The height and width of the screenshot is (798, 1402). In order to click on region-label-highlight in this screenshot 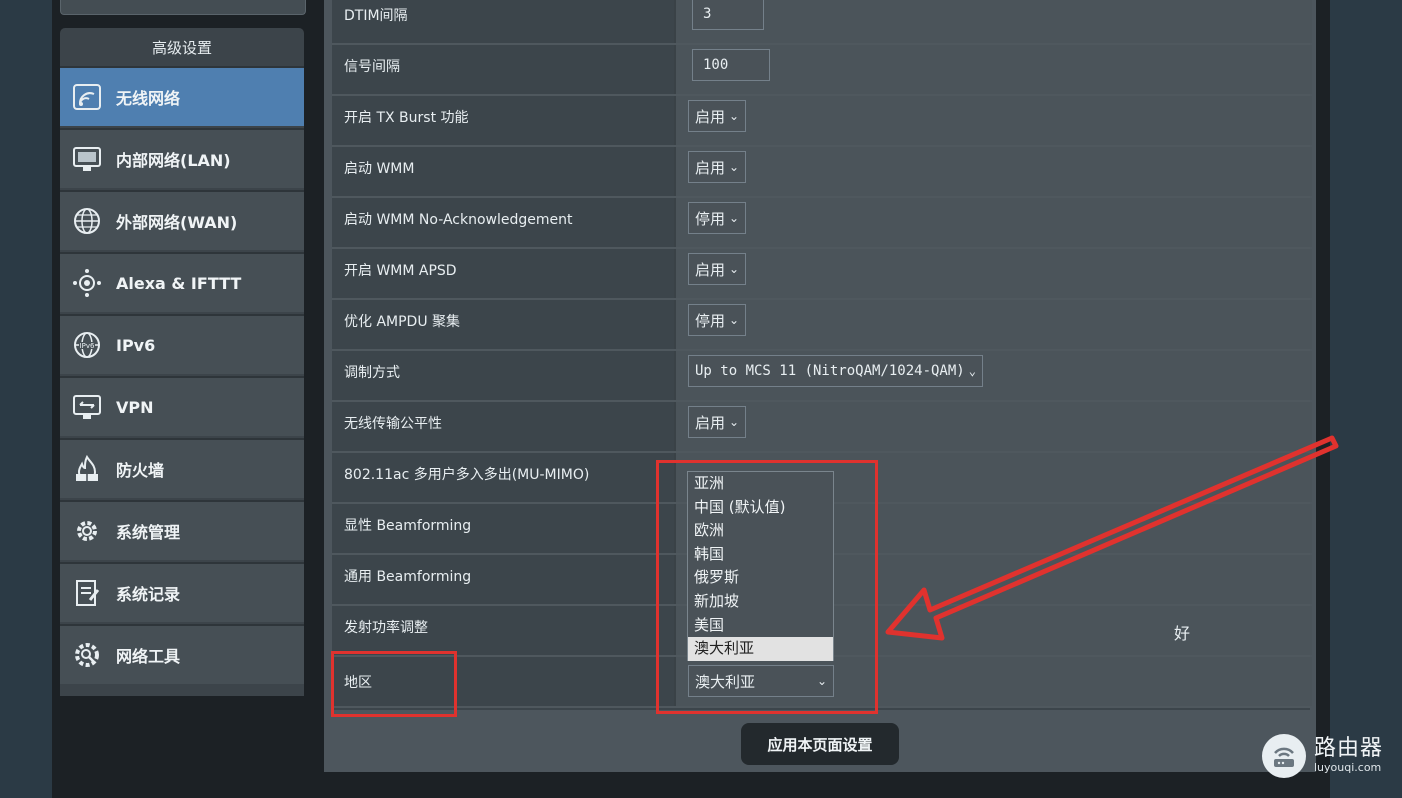, I will do `click(394, 684)`.